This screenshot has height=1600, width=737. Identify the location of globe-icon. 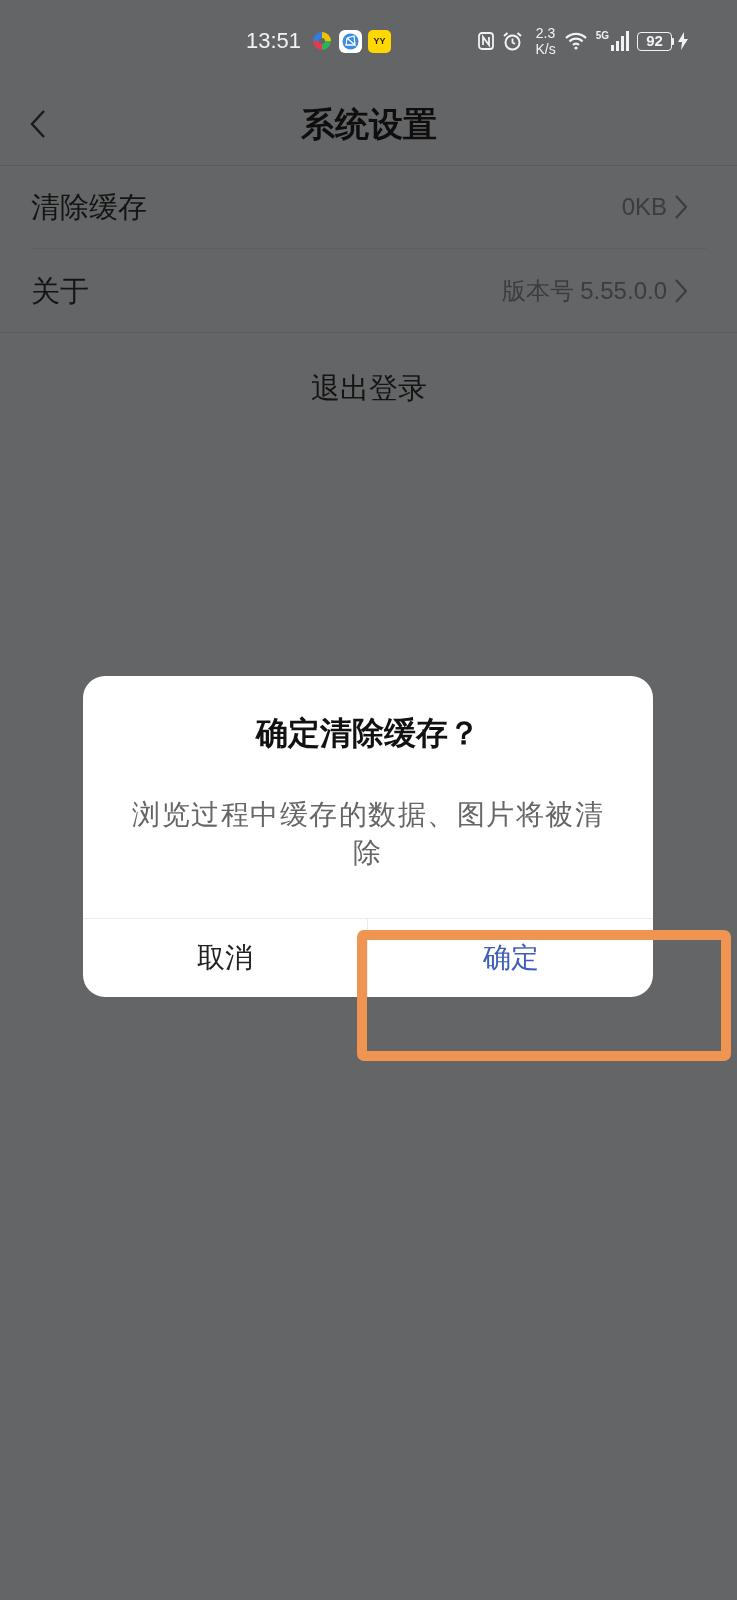
(351, 41).